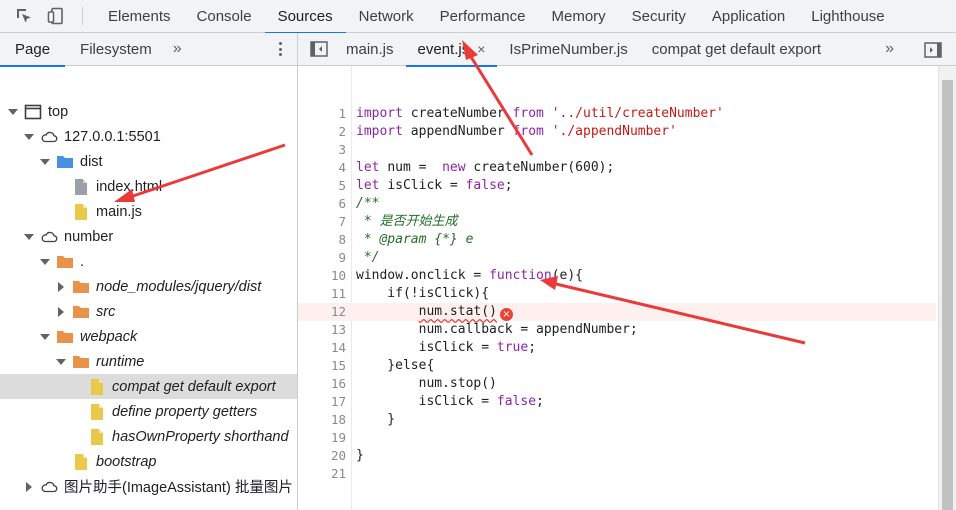 The image size is (956, 510). I want to click on line-number: 12, so click(322, 312).